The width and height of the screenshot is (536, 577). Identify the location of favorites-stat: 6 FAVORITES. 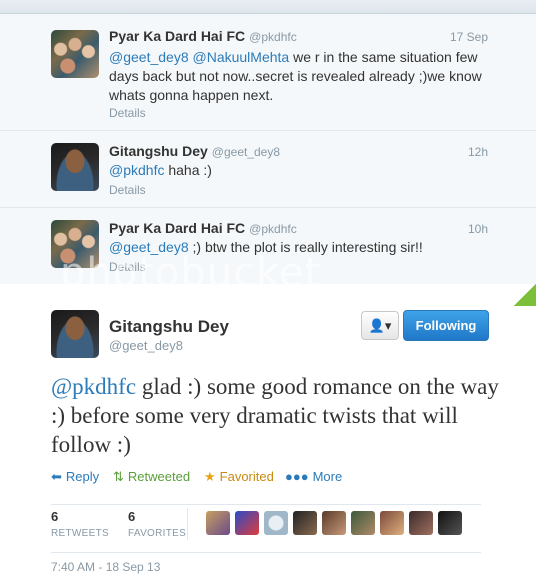
(157, 524).